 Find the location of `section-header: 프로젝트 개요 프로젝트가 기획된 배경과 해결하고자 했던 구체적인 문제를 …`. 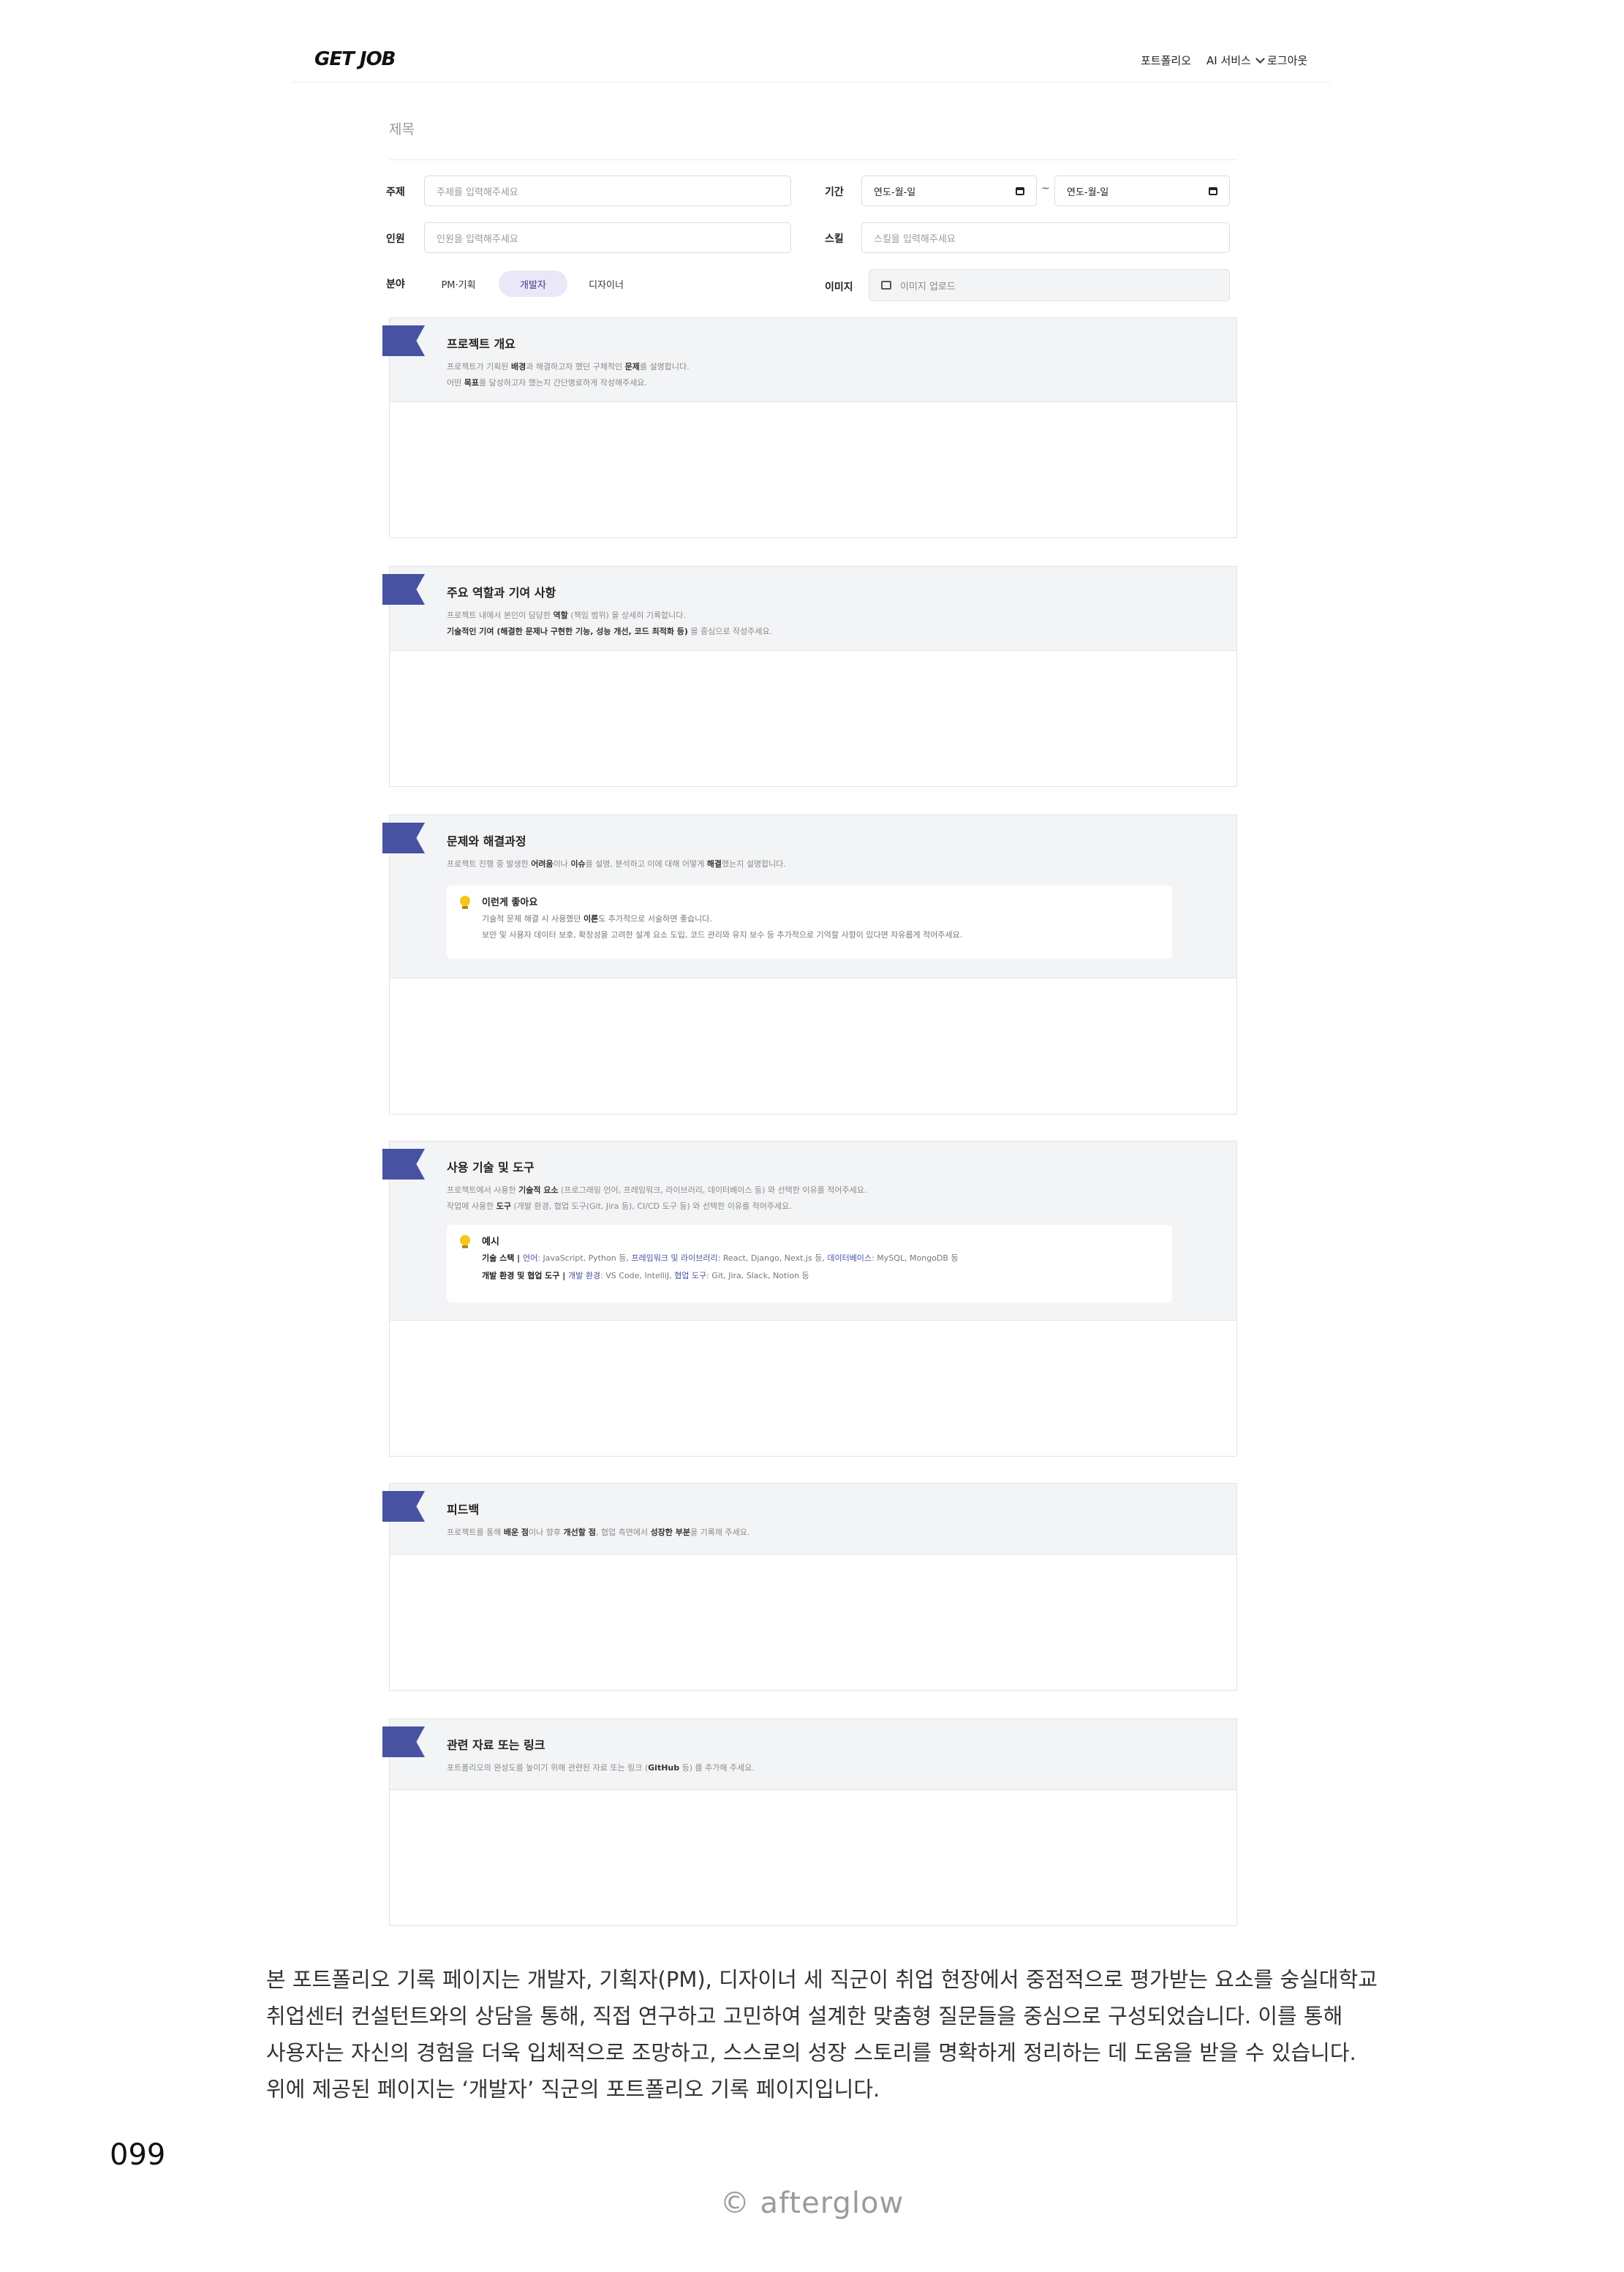

section-header: 프로젝트 개요 프로젝트가 기획된 배경과 해결하고자 했던 구체적인 문제를 … is located at coordinates (809, 360).